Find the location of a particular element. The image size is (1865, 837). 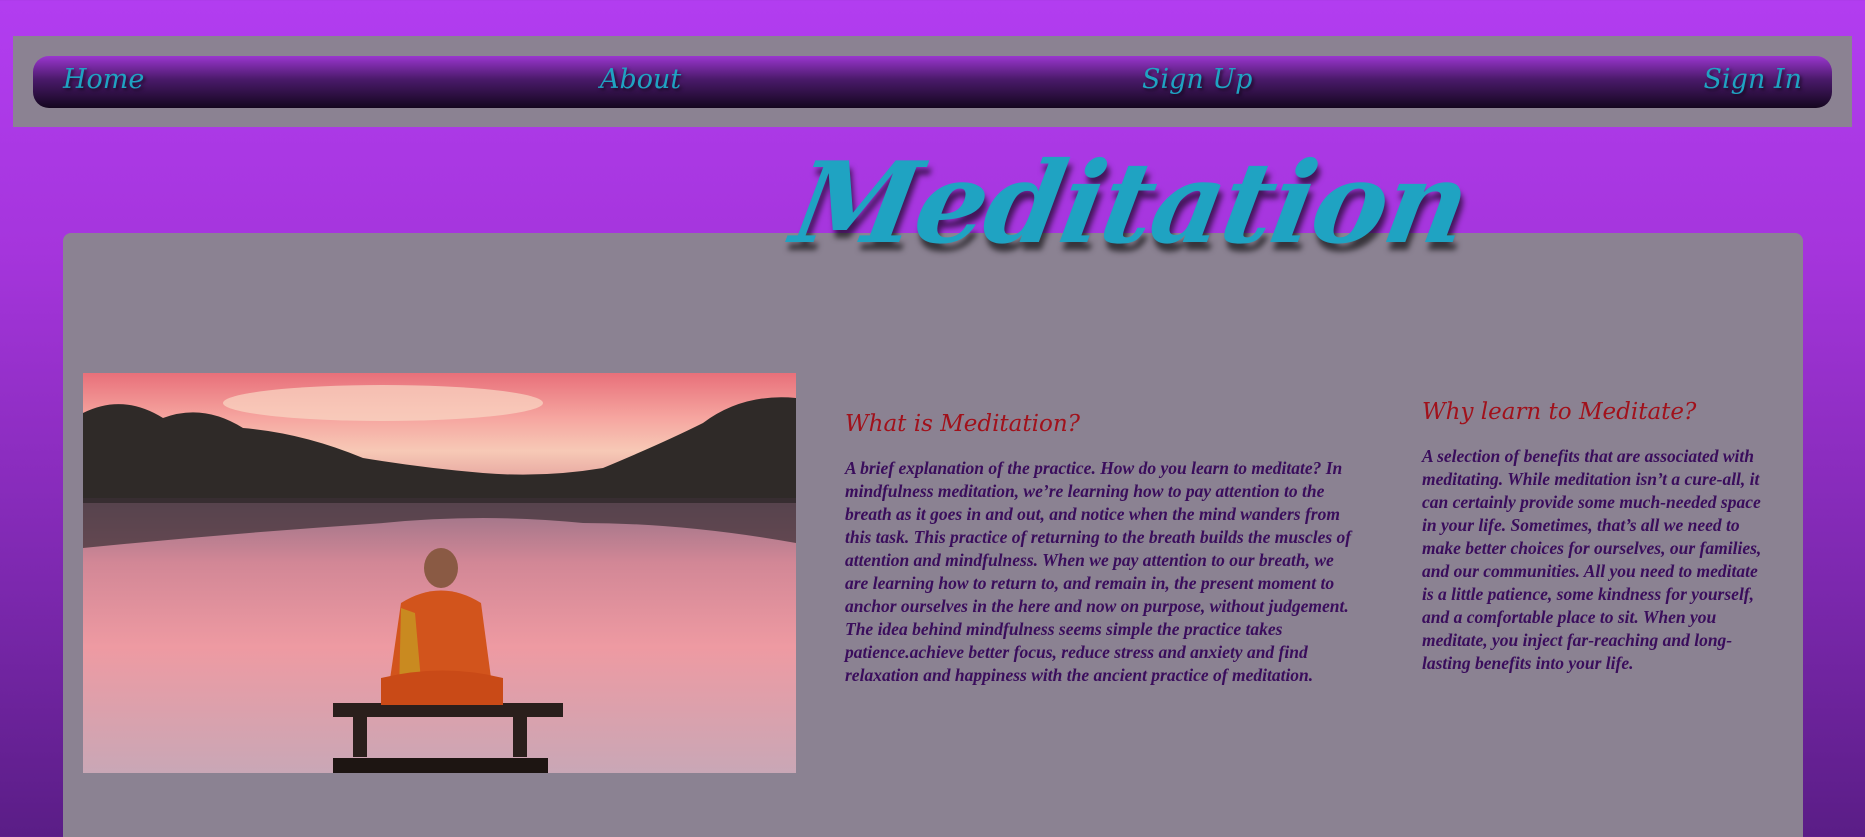

what-is-meditation-heading: What is Meditation? is located at coordinates (962, 424).